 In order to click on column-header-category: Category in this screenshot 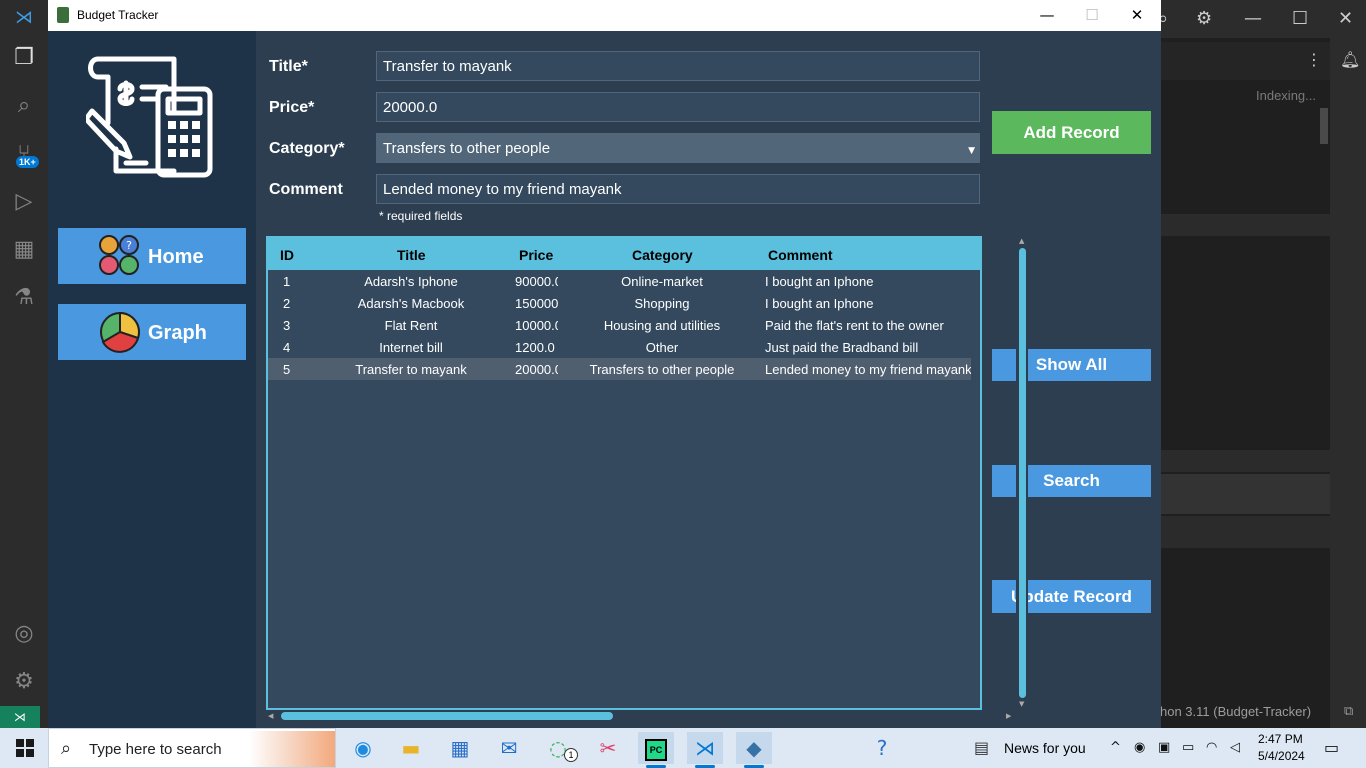, I will do `click(662, 255)`.